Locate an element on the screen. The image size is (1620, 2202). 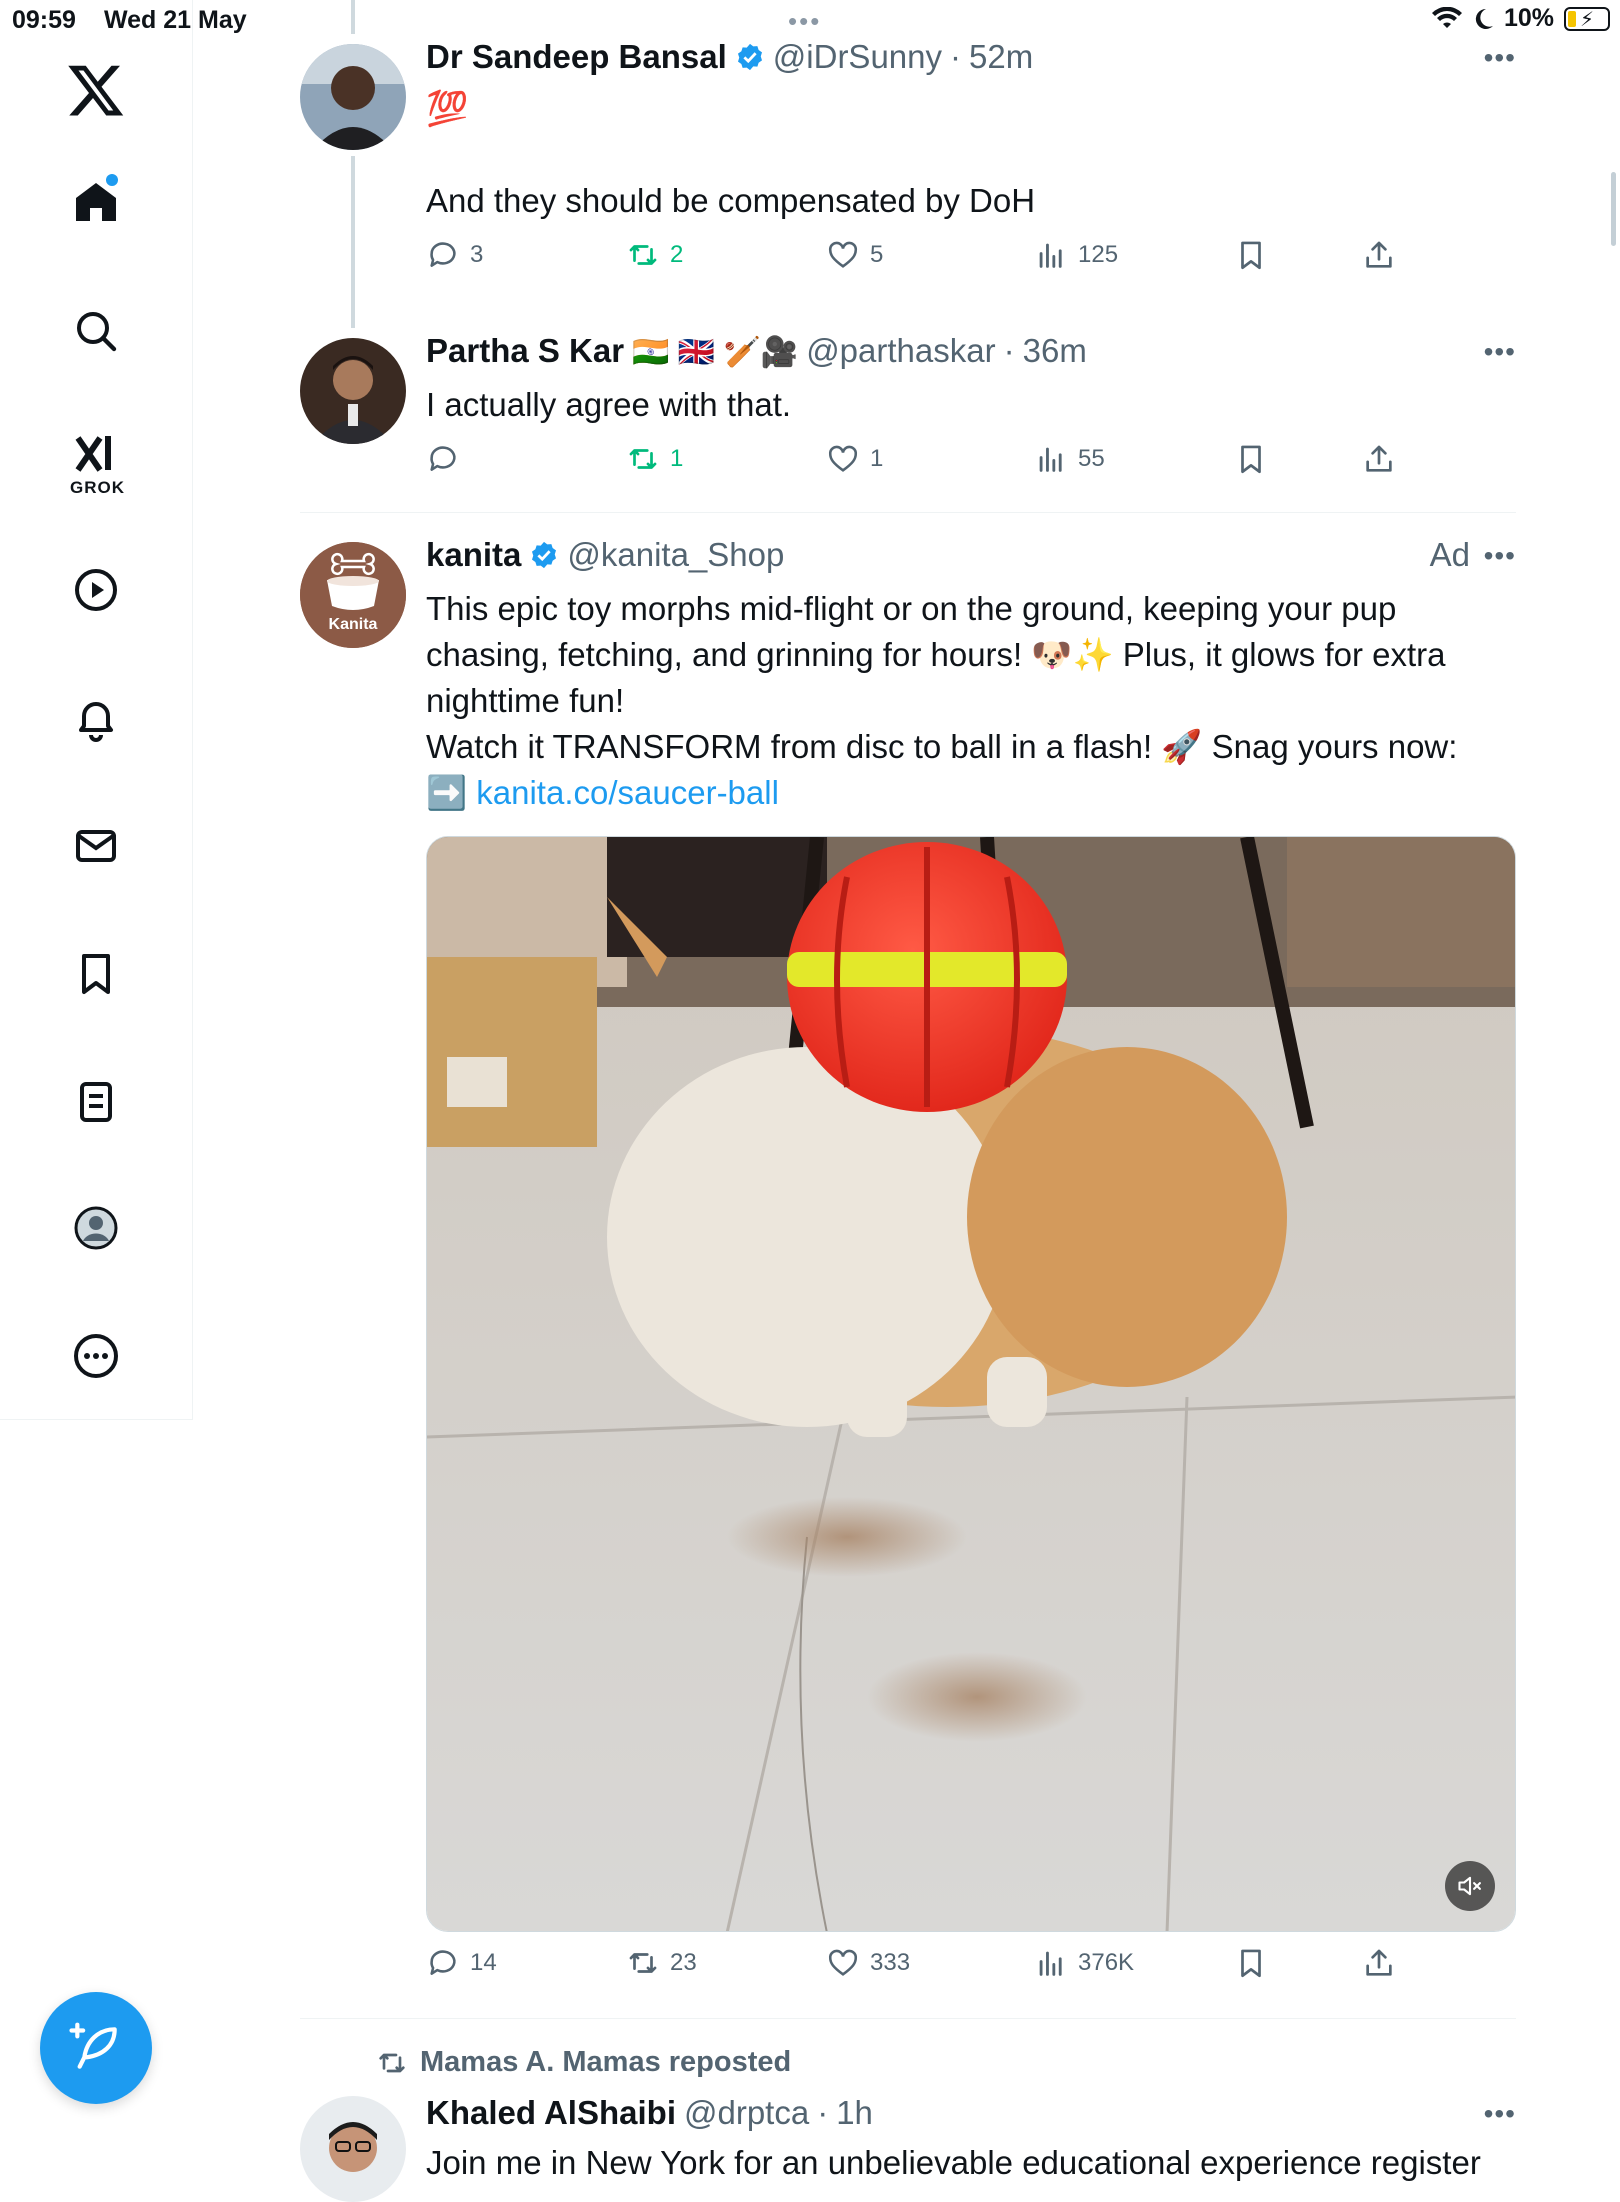
reply-button is located at coordinates (448, 459).